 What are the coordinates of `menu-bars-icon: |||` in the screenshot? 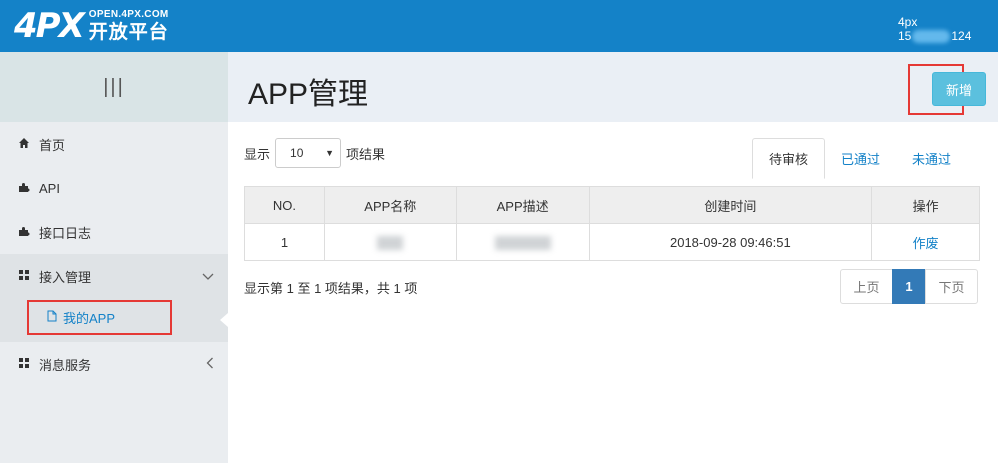 It's located at (114, 86).